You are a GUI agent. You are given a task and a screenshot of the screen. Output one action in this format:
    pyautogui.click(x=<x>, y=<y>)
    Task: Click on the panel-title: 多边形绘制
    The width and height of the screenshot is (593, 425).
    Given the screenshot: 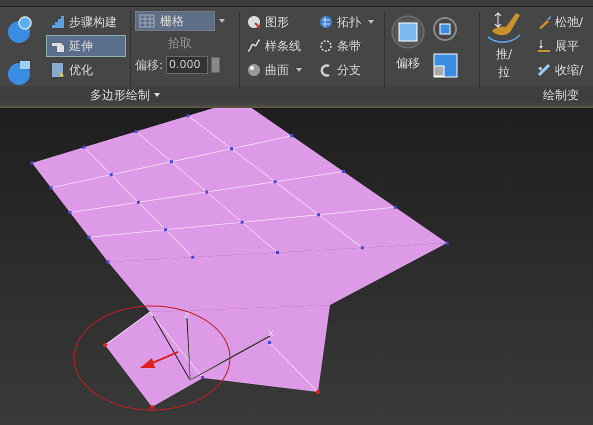 What is the action you would take?
    pyautogui.click(x=125, y=95)
    